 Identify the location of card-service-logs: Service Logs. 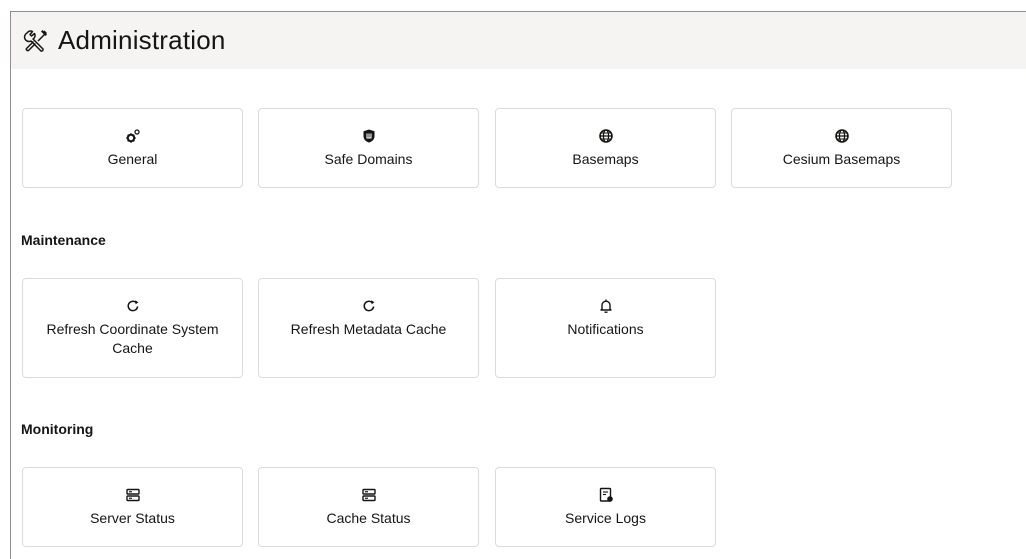
(605, 507).